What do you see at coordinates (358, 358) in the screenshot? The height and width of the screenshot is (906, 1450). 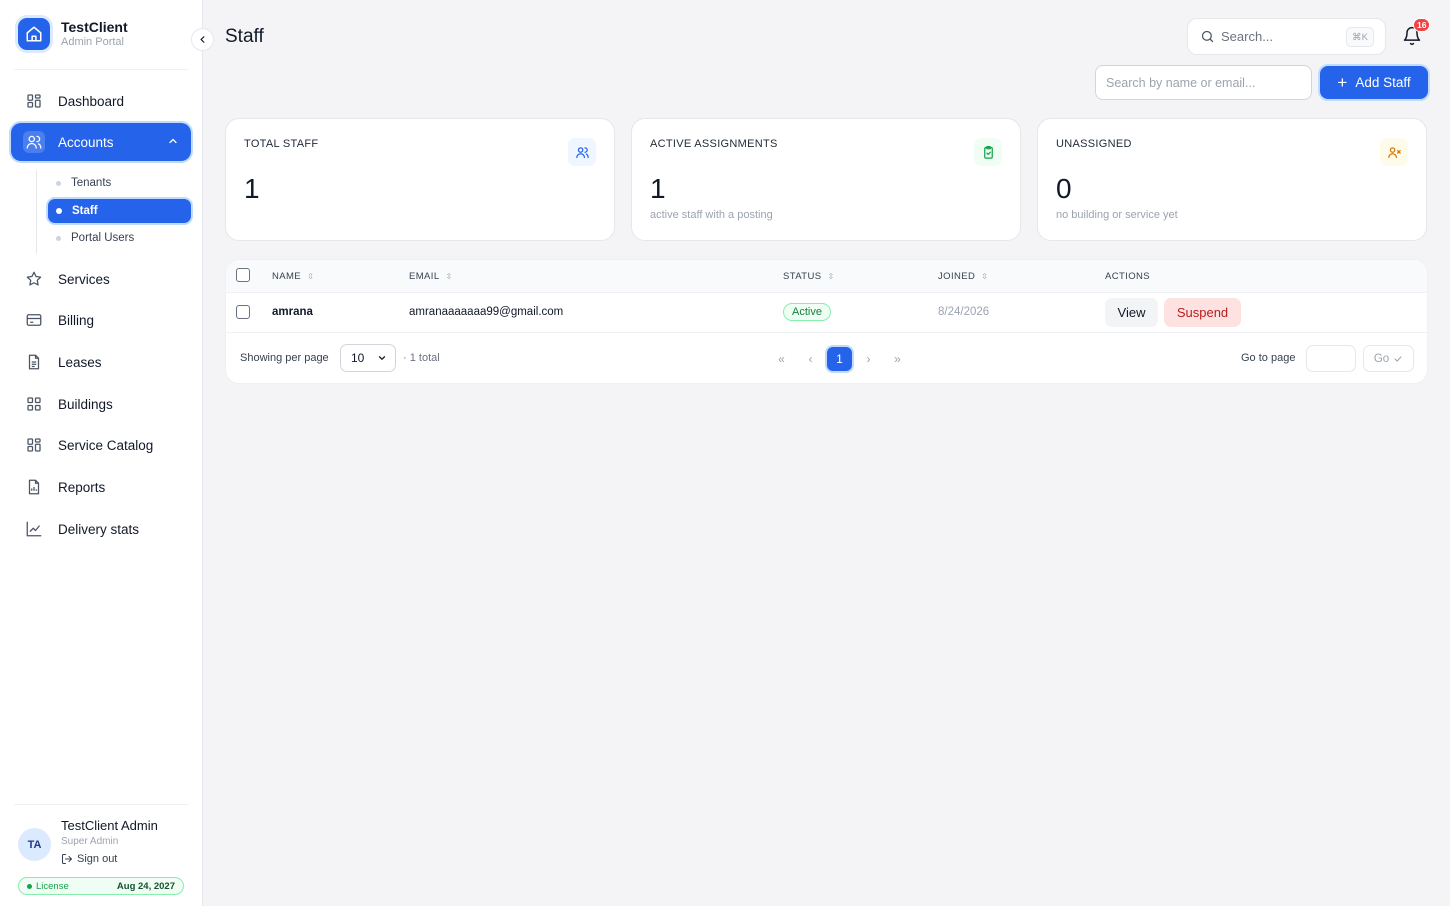 I see `per-page-value: 10` at bounding box center [358, 358].